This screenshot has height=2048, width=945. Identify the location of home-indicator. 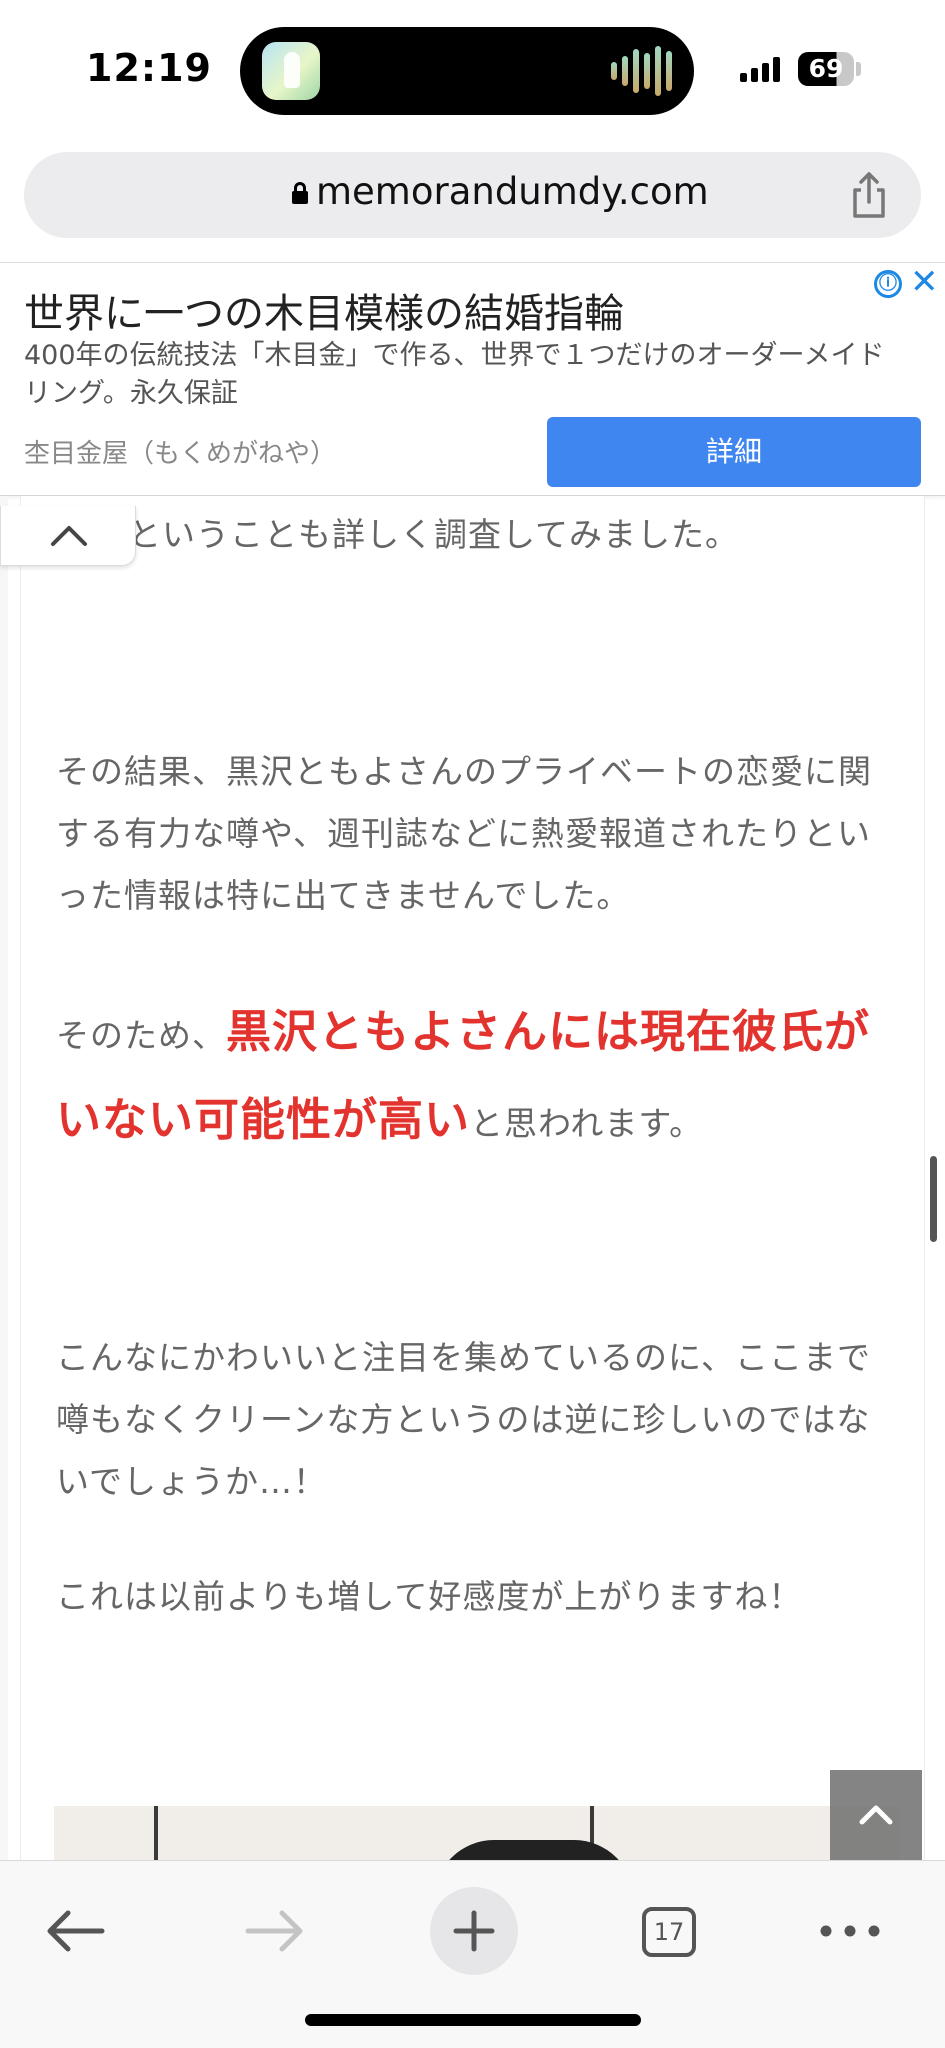
(473, 2020).